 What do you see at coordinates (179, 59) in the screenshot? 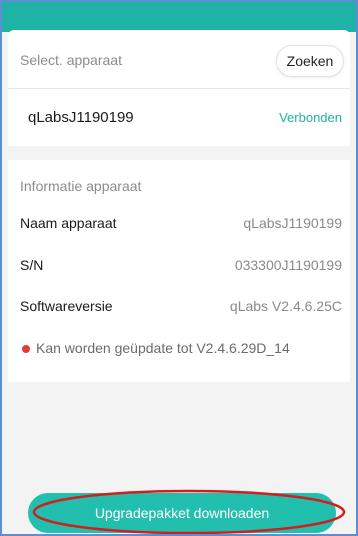
I see `select-device-row: Select. apparaat Zoeken` at bounding box center [179, 59].